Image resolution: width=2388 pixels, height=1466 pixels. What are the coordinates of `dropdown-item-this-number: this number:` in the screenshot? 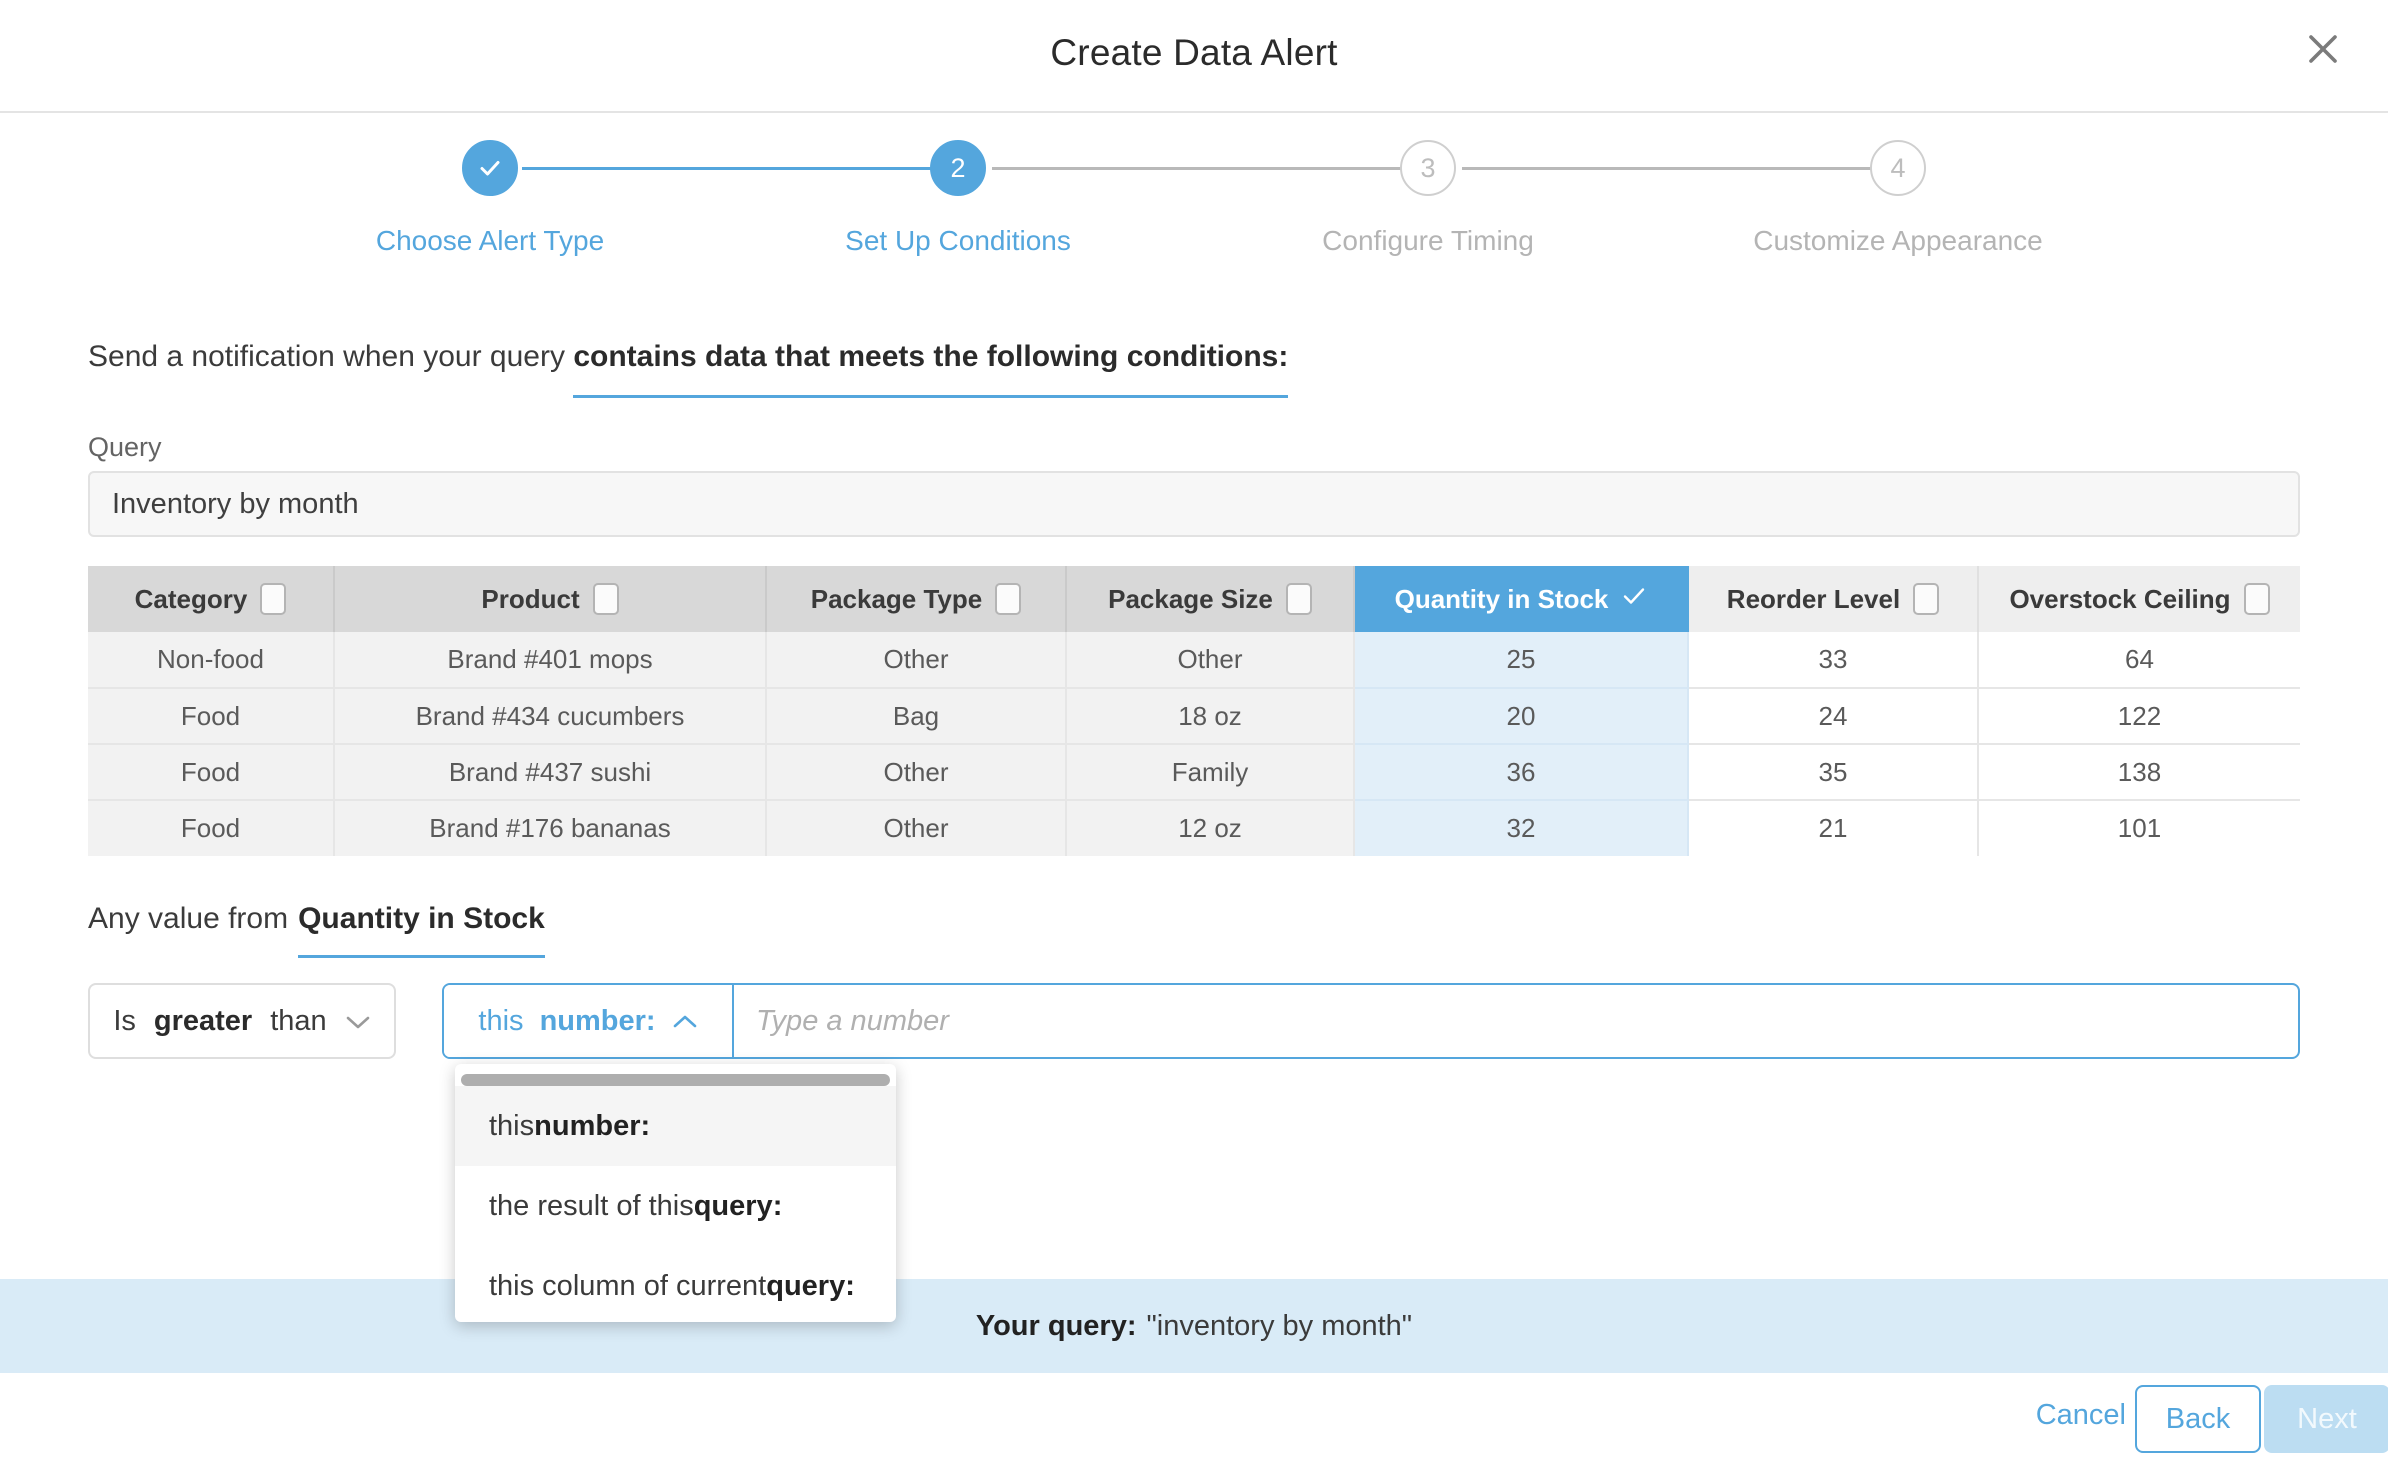 It's located at (675, 1126).